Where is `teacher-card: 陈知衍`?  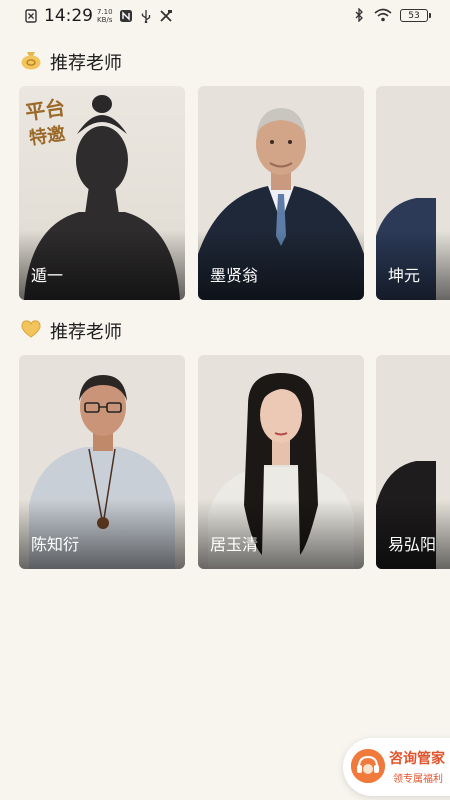 teacher-card: 陈知衍 is located at coordinates (102, 462).